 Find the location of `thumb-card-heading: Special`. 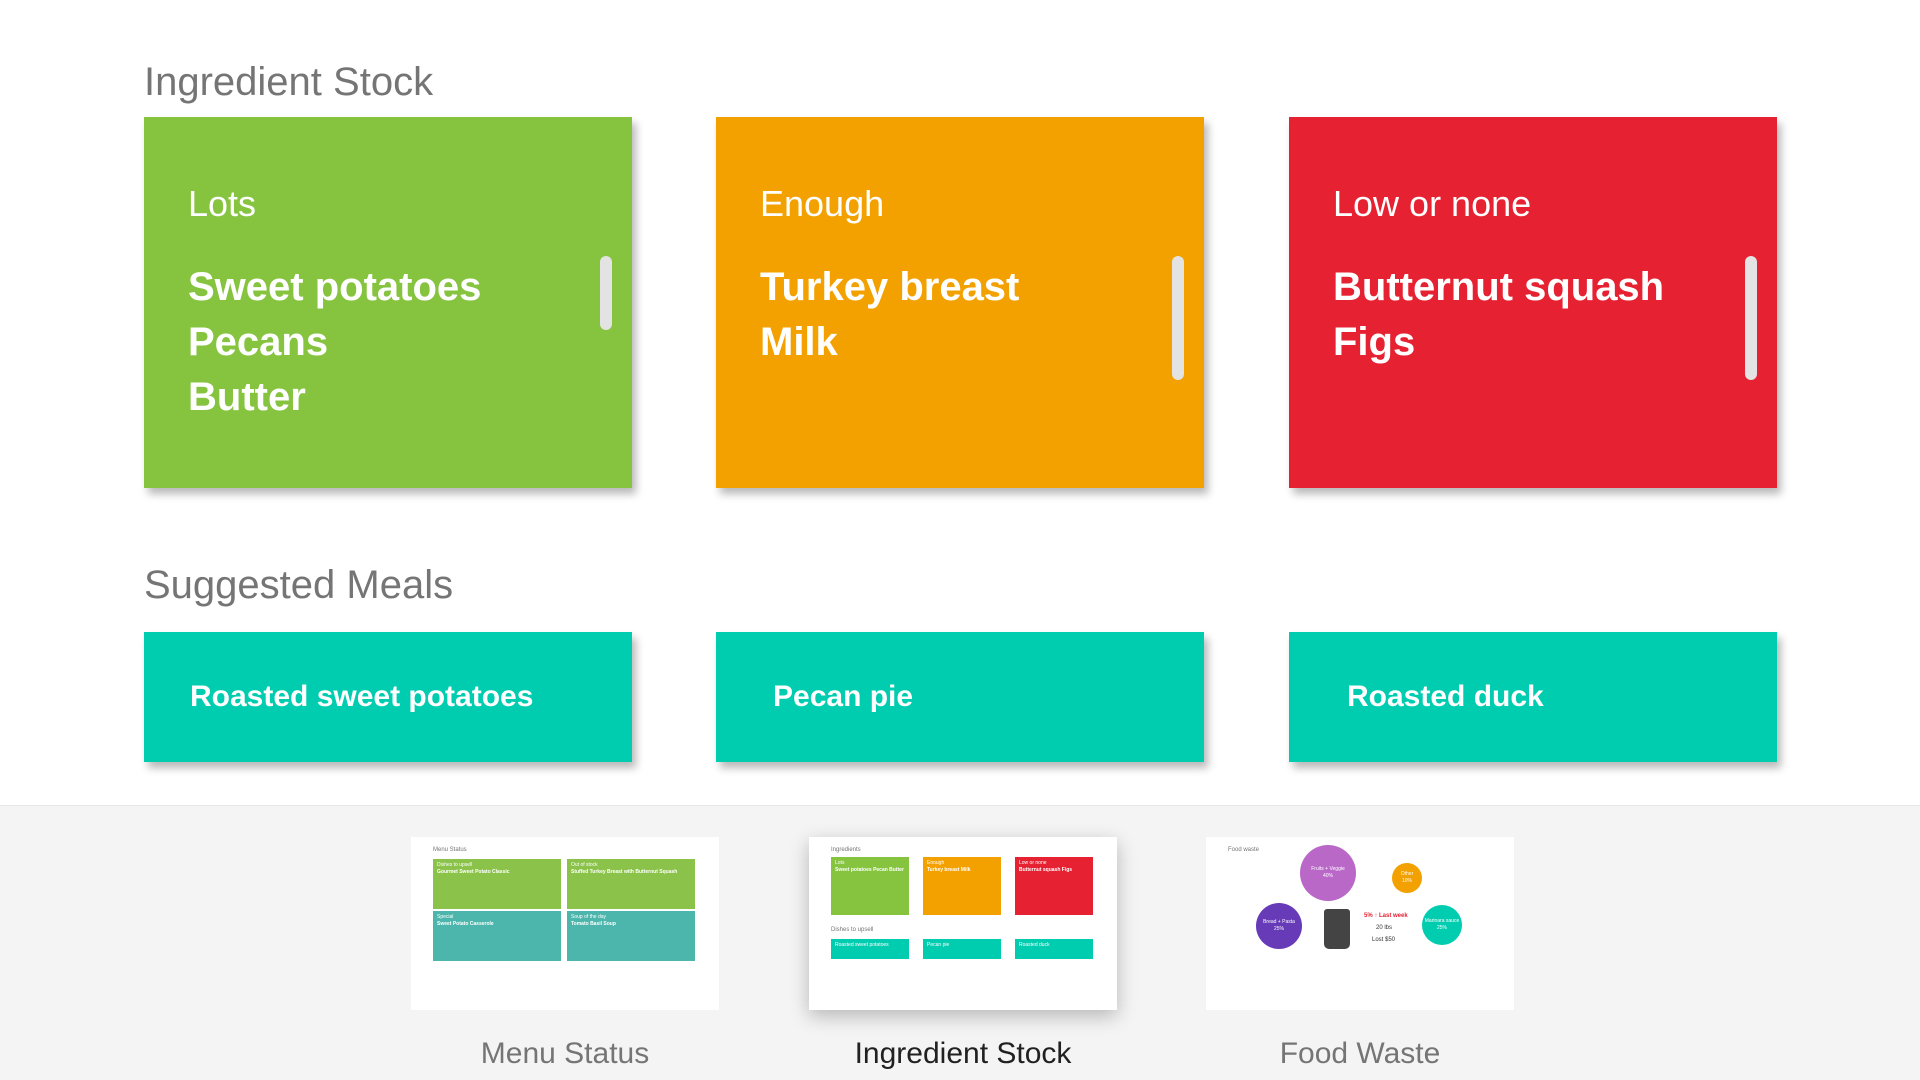

thumb-card-heading: Special is located at coordinates (445, 917).